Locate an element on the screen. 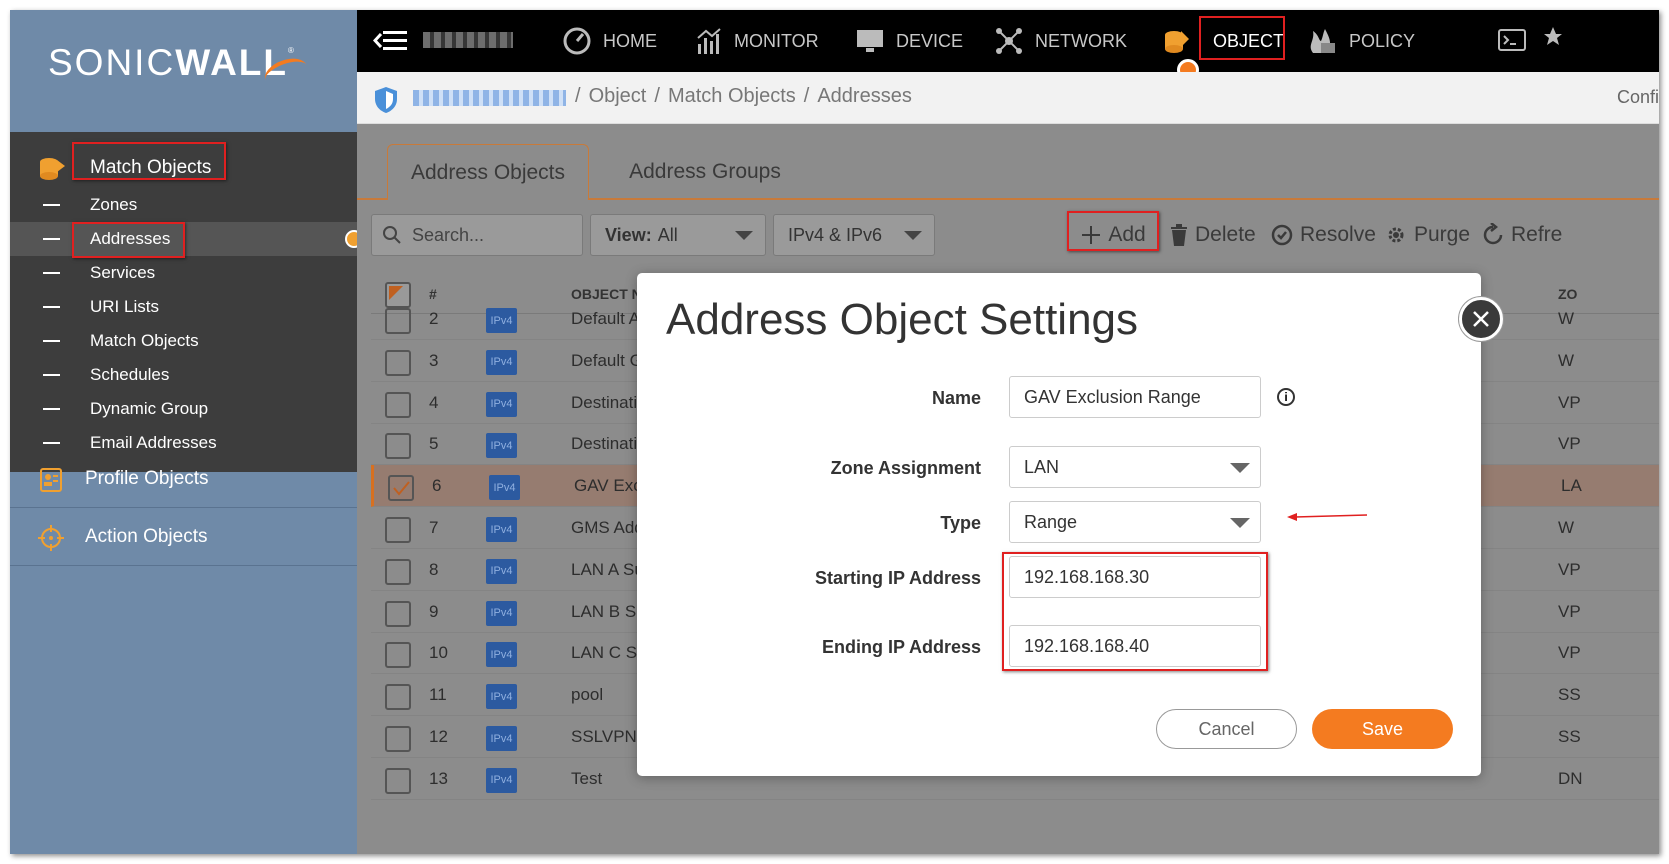 The width and height of the screenshot is (1669, 864). device-serial-redacted is located at coordinates (489, 98).